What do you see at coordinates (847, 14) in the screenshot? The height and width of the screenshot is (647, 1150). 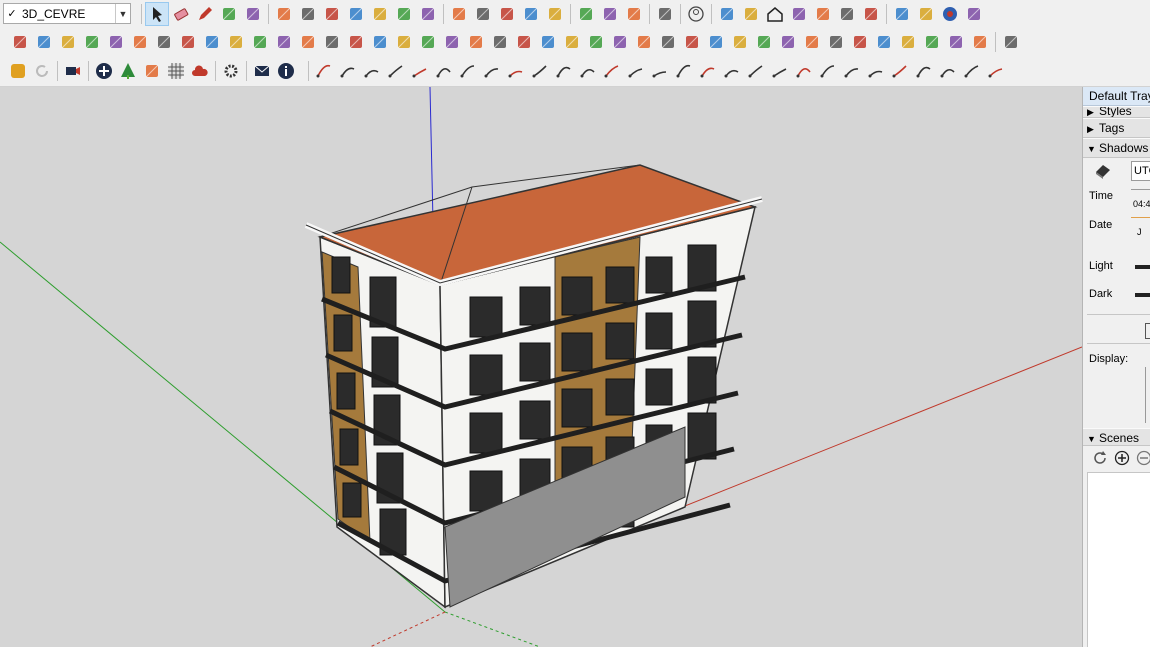 I see `left-view-icon` at bounding box center [847, 14].